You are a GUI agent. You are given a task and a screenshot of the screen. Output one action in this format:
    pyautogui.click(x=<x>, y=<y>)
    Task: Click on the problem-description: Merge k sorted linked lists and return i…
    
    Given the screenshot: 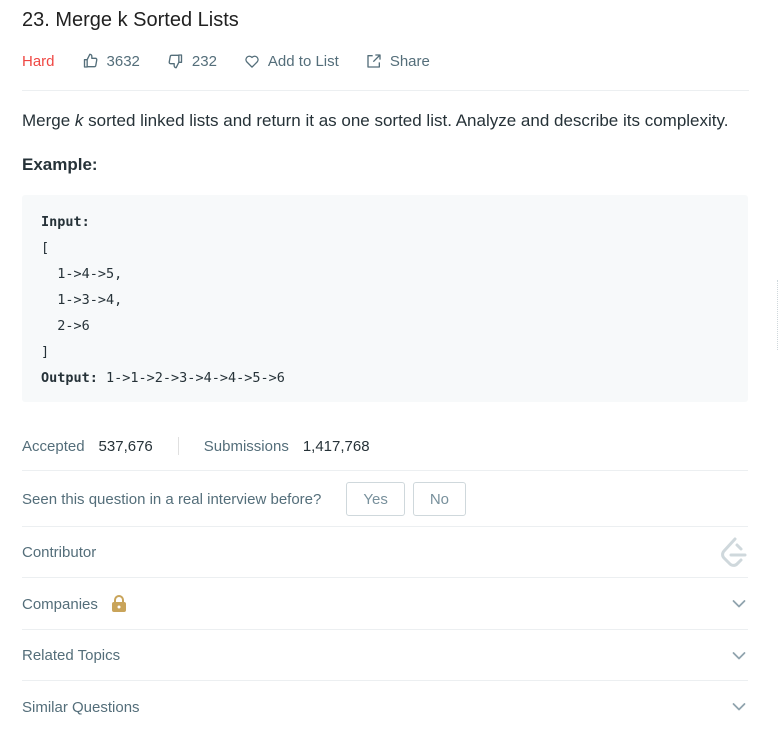 What is the action you would take?
    pyautogui.click(x=375, y=121)
    